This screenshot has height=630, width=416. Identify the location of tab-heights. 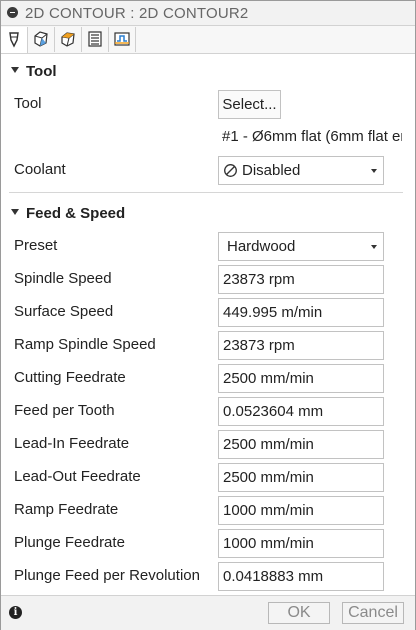
(68, 39).